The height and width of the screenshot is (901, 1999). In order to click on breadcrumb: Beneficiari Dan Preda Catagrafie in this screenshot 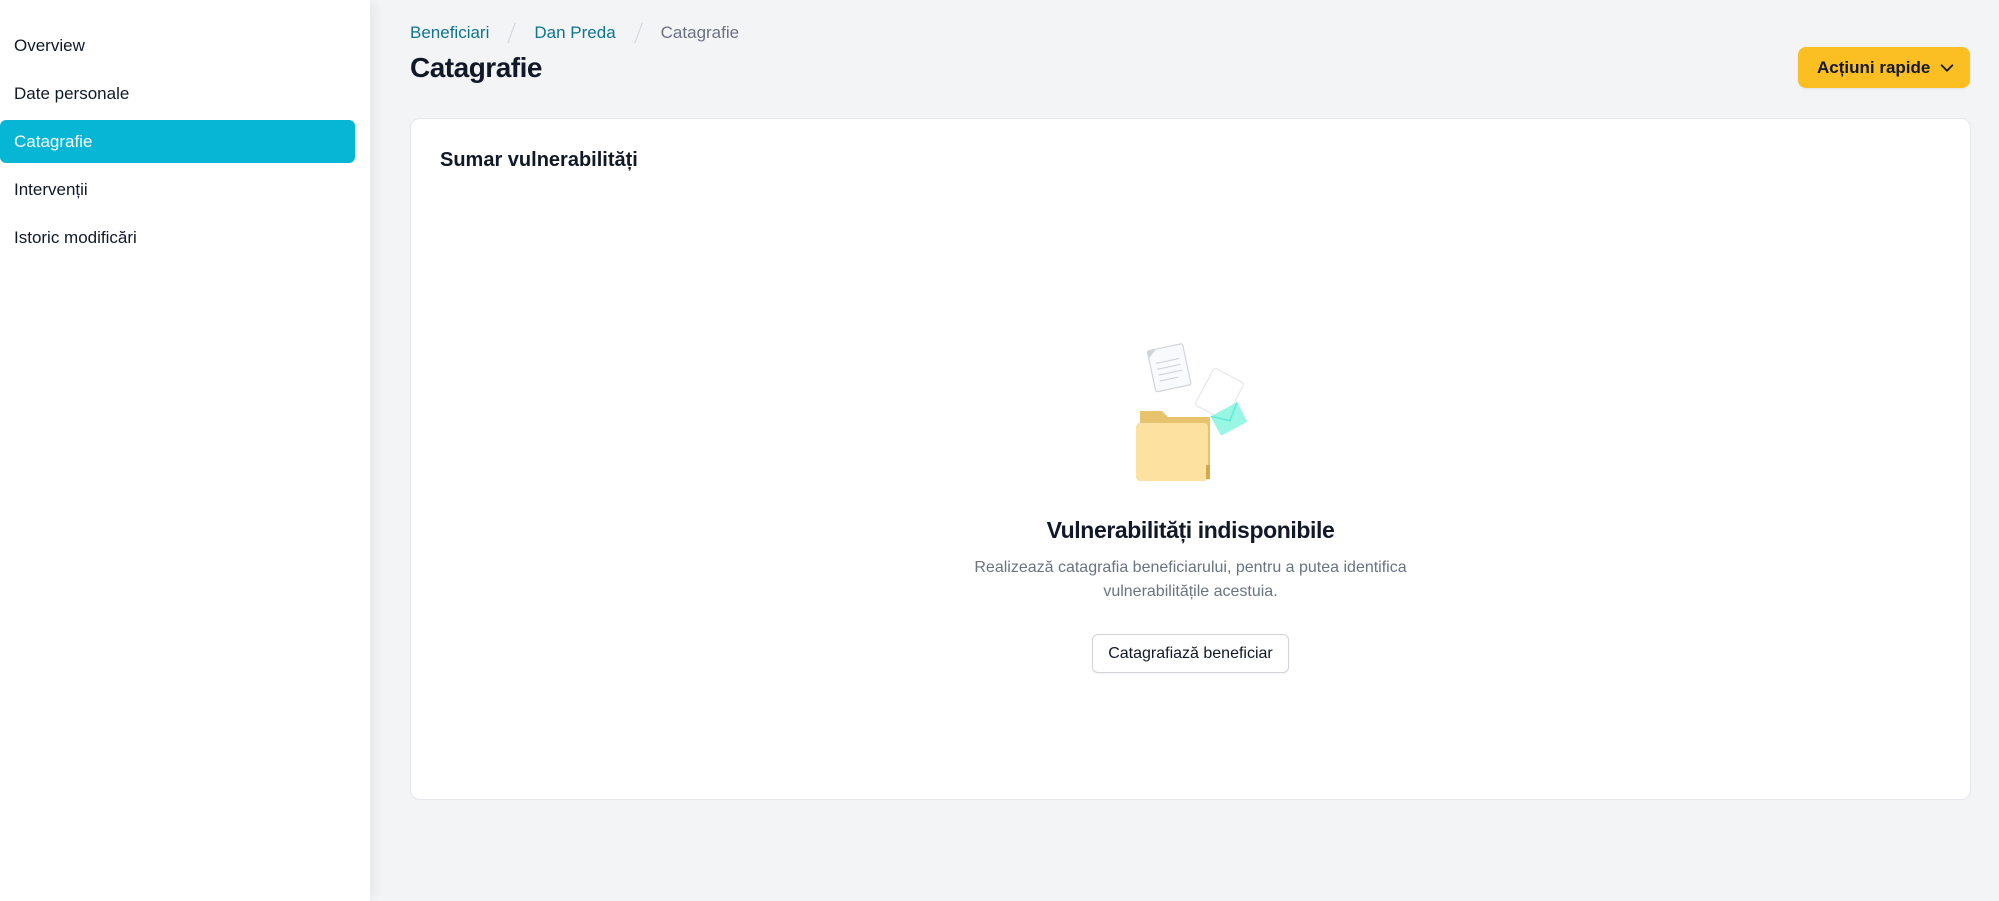, I will do `click(574, 33)`.